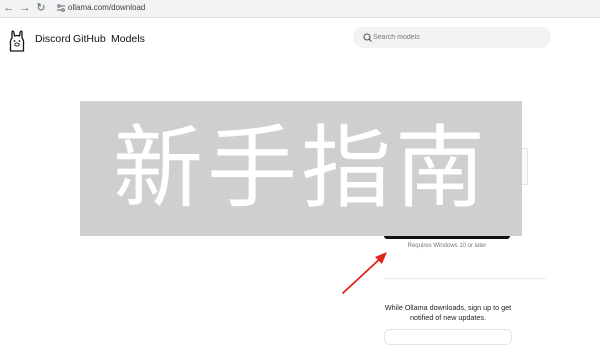  Describe the element at coordinates (448, 337) in the screenshot. I see `email-field` at that location.